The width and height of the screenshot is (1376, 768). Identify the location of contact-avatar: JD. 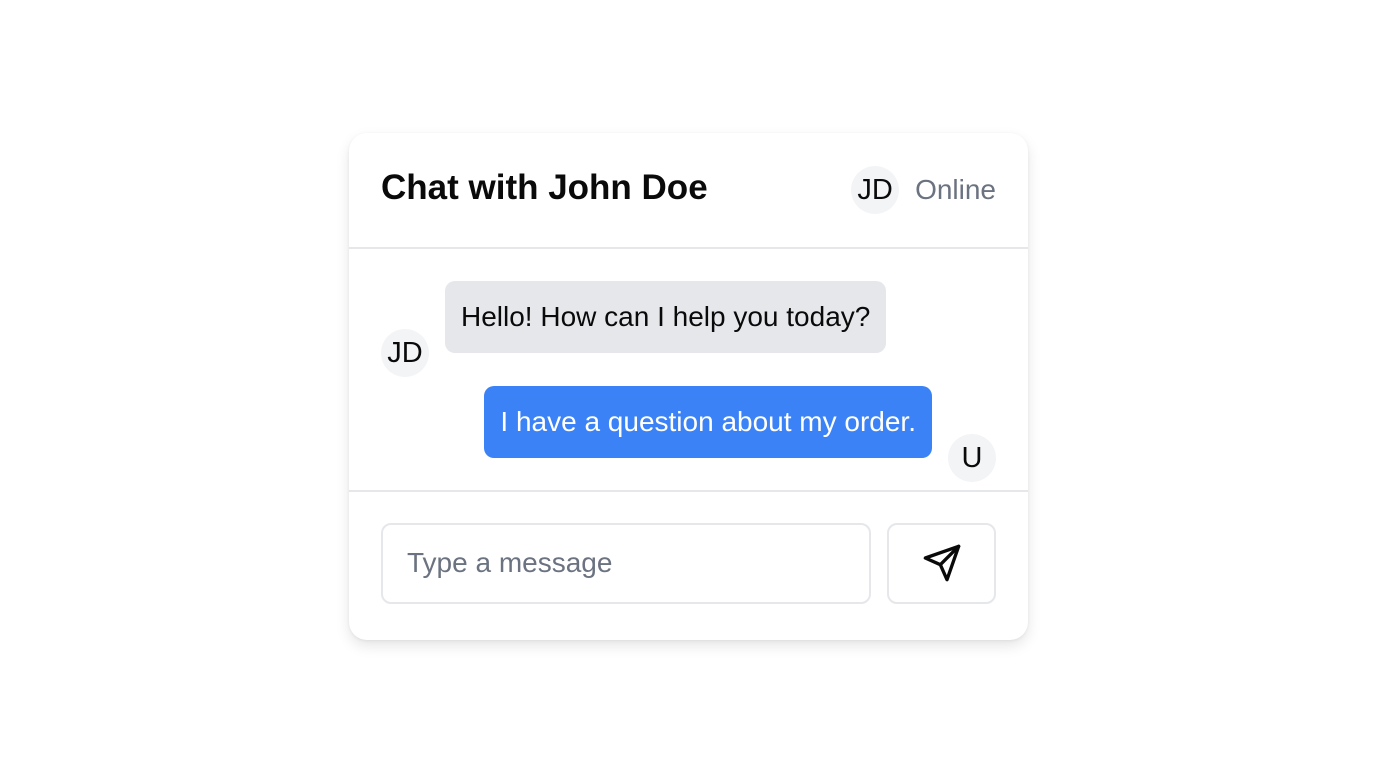
(875, 190).